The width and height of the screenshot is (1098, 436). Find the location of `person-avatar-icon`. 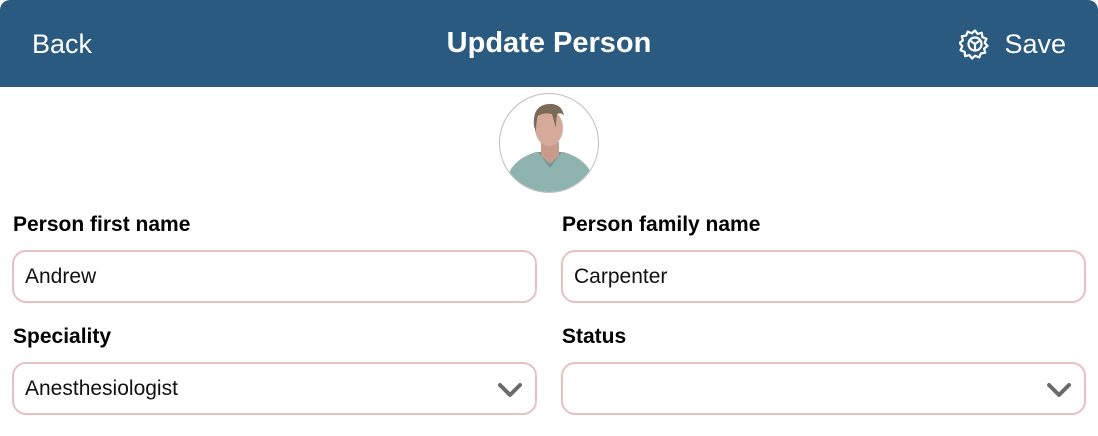

person-avatar-icon is located at coordinates (550, 147).